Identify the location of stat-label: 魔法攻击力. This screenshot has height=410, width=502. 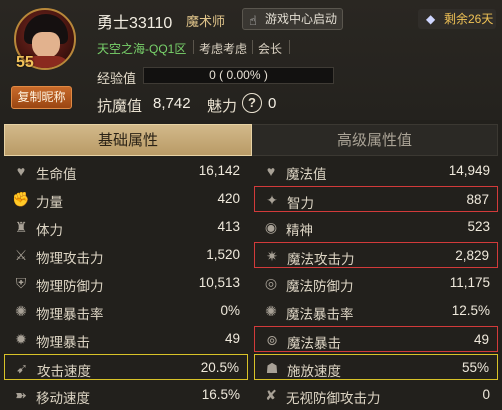
(321, 259).